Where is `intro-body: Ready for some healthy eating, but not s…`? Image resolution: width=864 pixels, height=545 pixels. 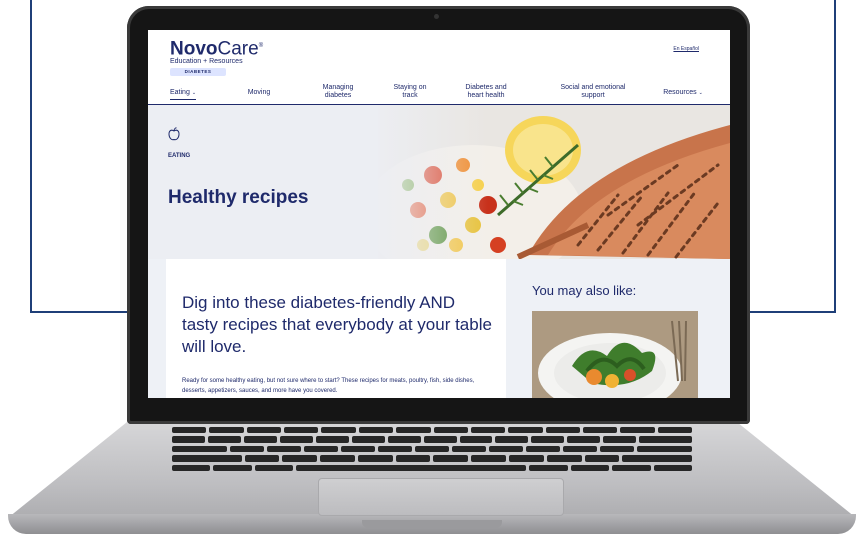 intro-body: Ready for some healthy eating, but not s… is located at coordinates (328, 386).